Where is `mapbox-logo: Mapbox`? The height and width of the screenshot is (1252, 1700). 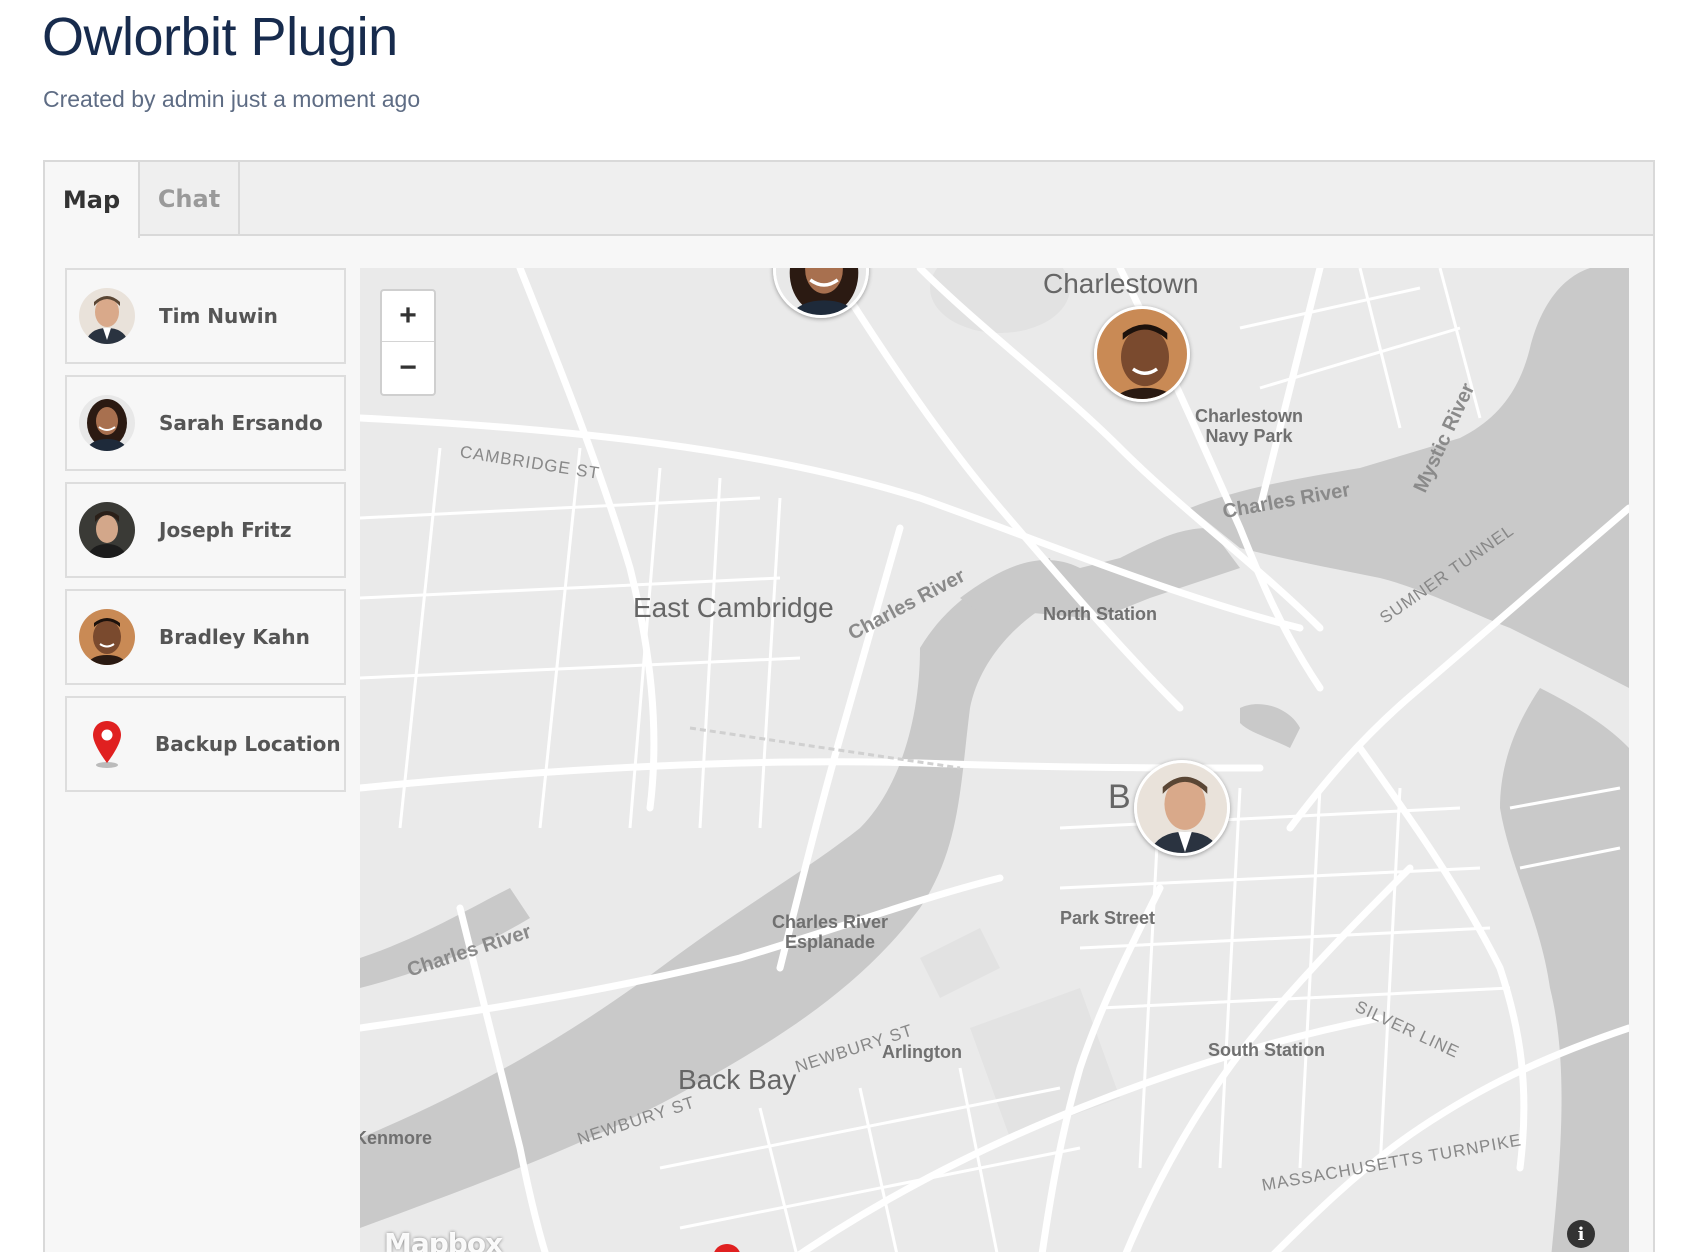
mapbox-logo: Mapbox is located at coordinates (443, 1239).